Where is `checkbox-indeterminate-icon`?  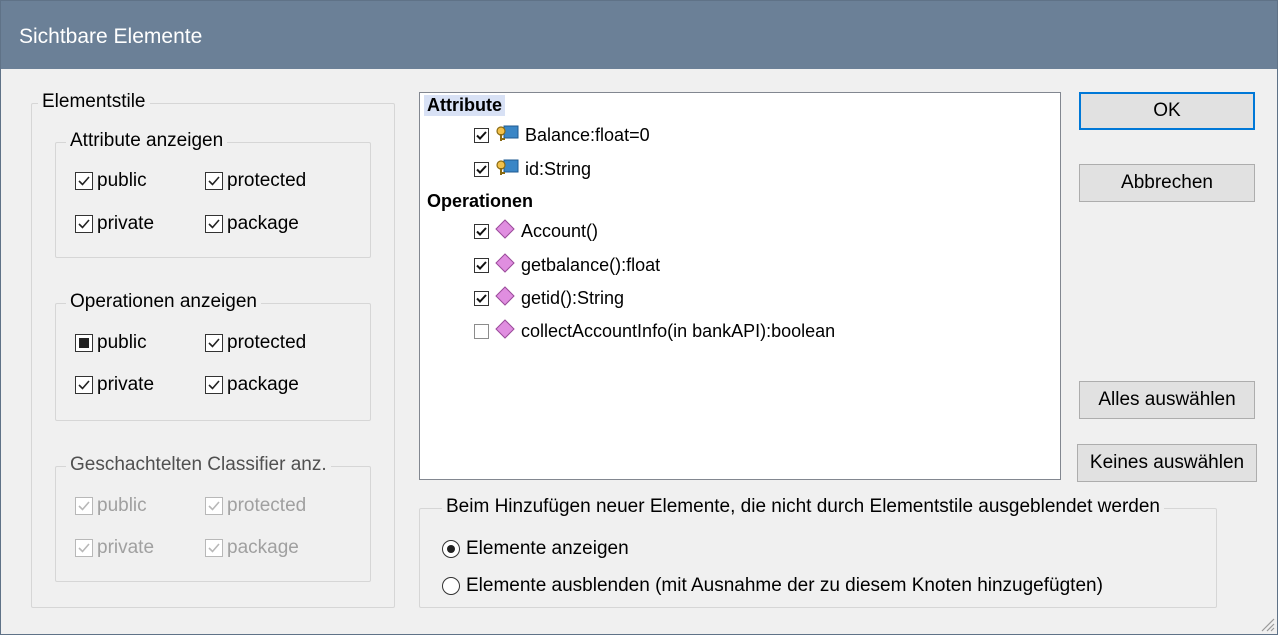 checkbox-indeterminate-icon is located at coordinates (84, 343).